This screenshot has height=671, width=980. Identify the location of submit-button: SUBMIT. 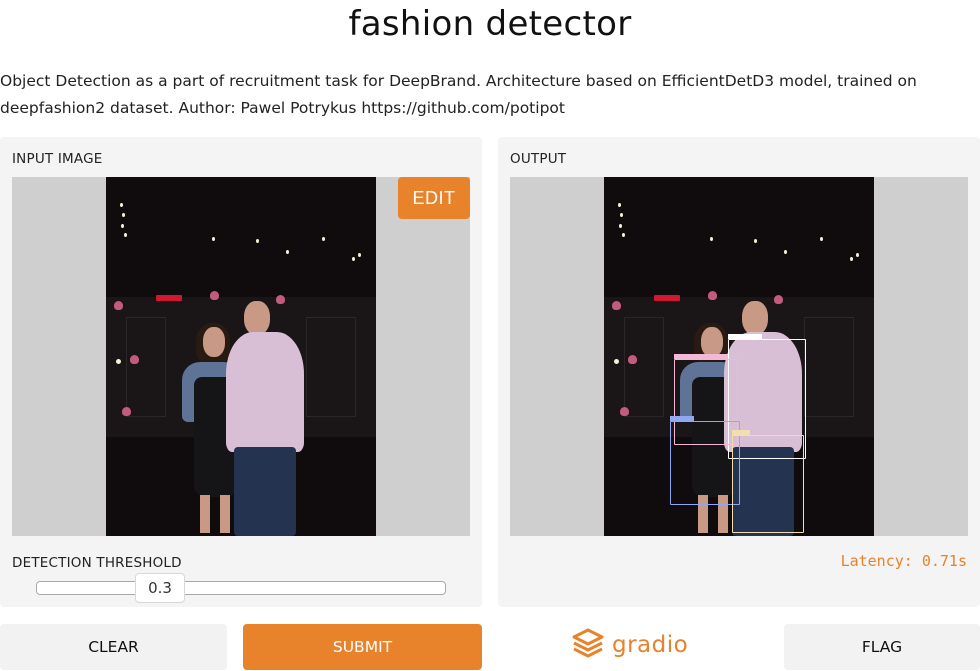
(362, 647).